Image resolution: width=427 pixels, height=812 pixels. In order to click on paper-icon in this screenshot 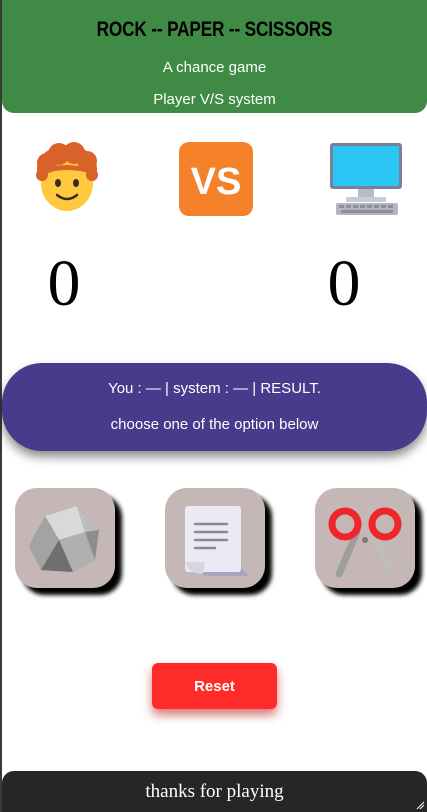, I will do `click(217, 541)`.